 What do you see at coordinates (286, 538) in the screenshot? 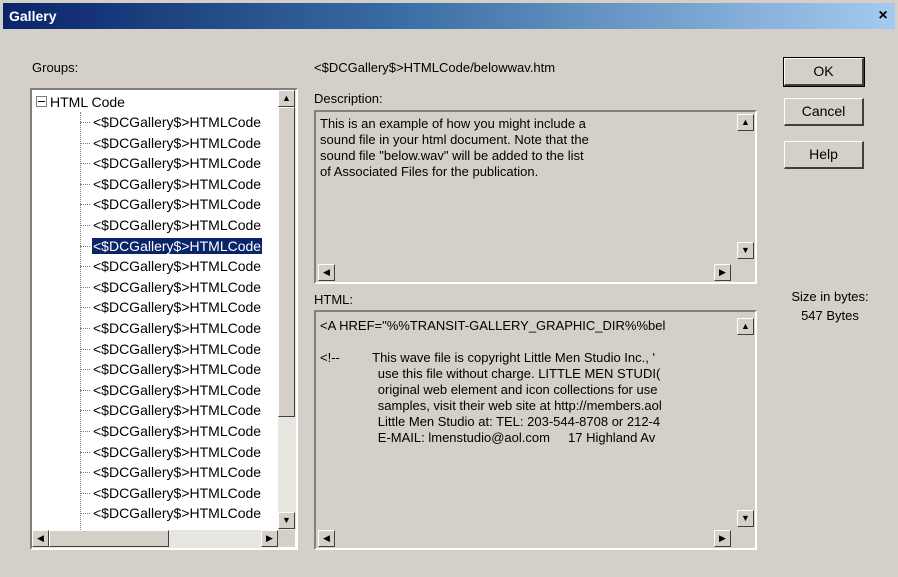
I see `scrollbar-corner` at bounding box center [286, 538].